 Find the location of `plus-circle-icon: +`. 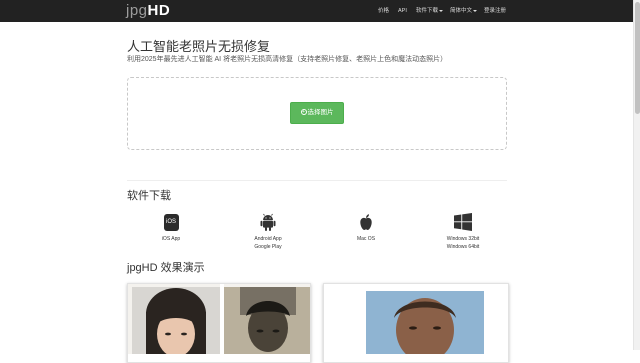

plus-circle-icon: + is located at coordinates (303, 111).